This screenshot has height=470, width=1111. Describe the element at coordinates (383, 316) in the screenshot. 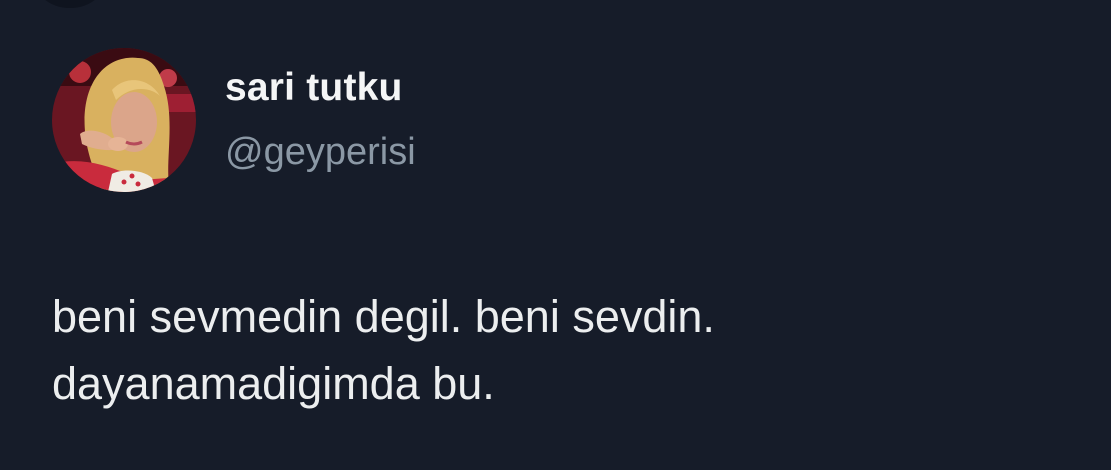

I see `tweet-text-line: beni sevmedin degil. beni sevdin.` at that location.